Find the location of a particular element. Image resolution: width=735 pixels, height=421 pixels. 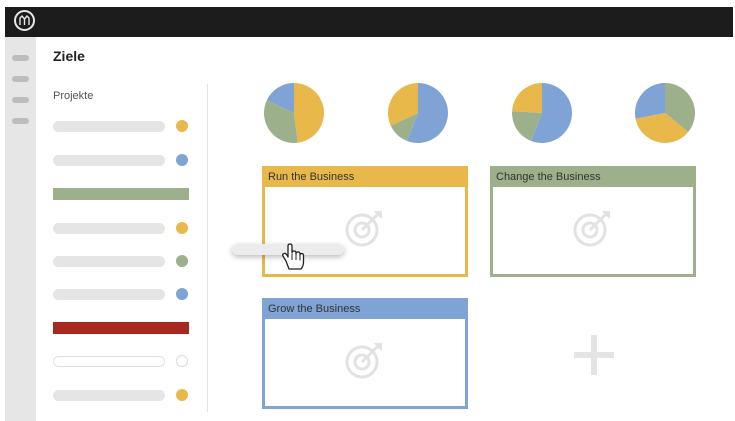

monogram-logo-icon is located at coordinates (24, 20).